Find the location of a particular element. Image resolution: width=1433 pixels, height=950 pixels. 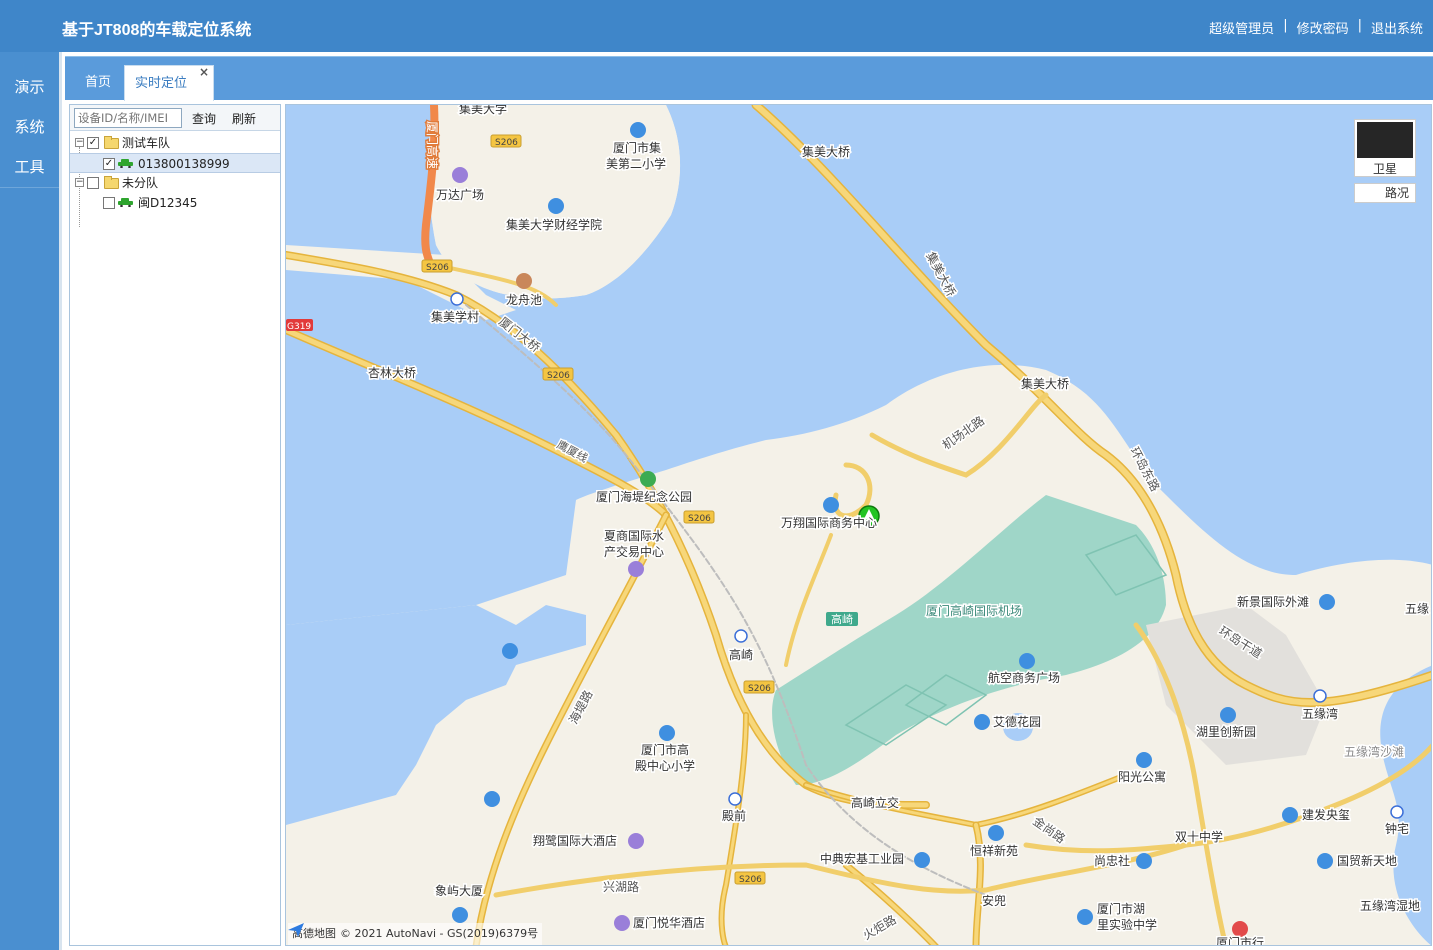

map-label: 殿中心小学 is located at coordinates (665, 765).